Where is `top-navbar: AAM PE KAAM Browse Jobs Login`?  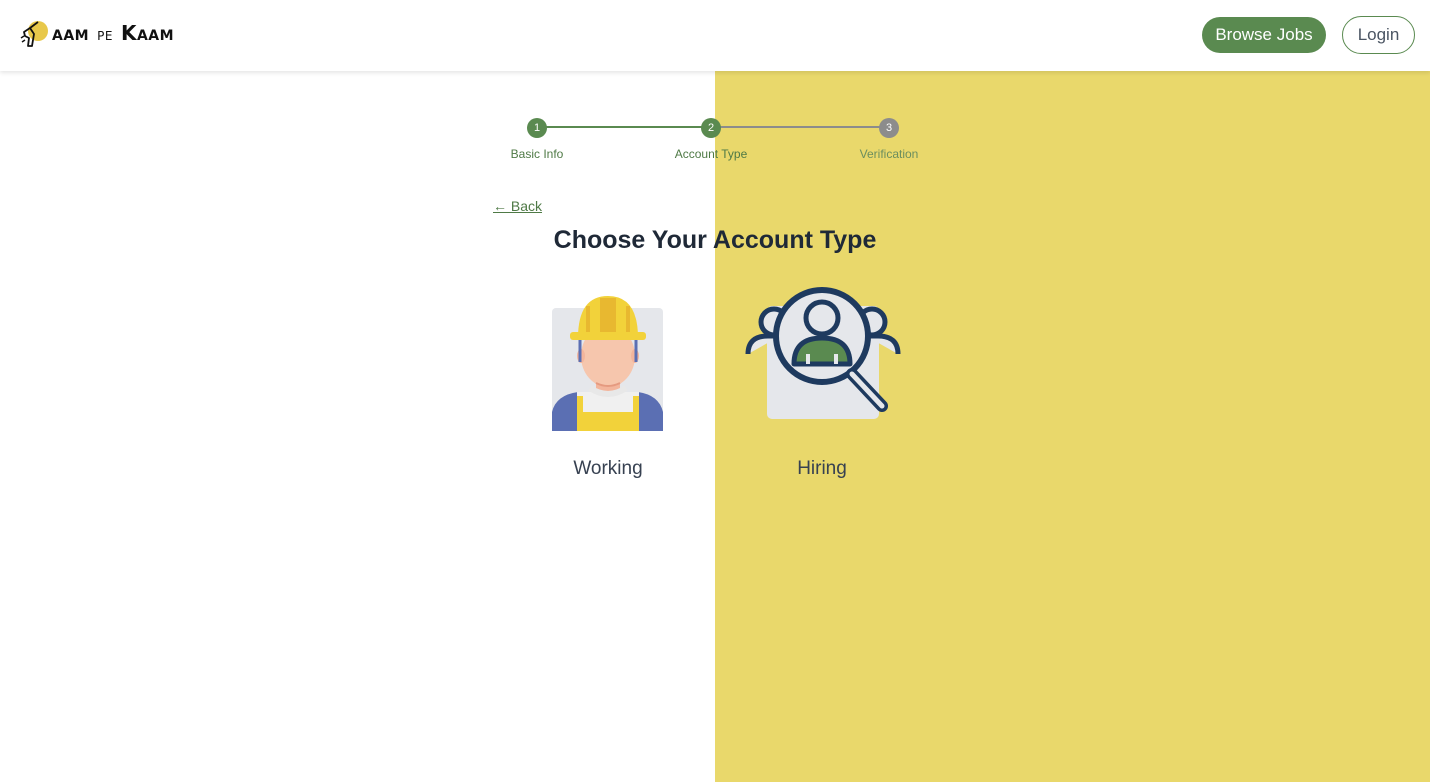 top-navbar: AAM PE KAAM Browse Jobs Login is located at coordinates (715, 35).